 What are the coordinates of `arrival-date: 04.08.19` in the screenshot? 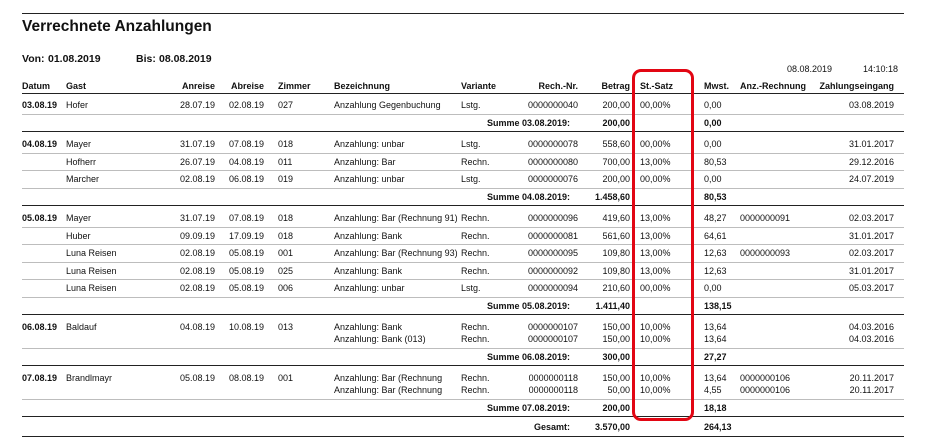 It's located at (197, 327).